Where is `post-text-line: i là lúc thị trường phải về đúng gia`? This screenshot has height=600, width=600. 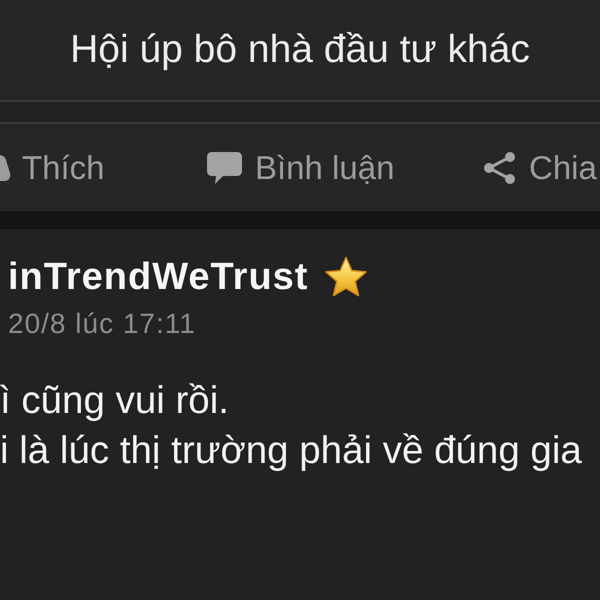 post-text-line: i là lúc thị trường phải về đúng gia is located at coordinates (291, 451).